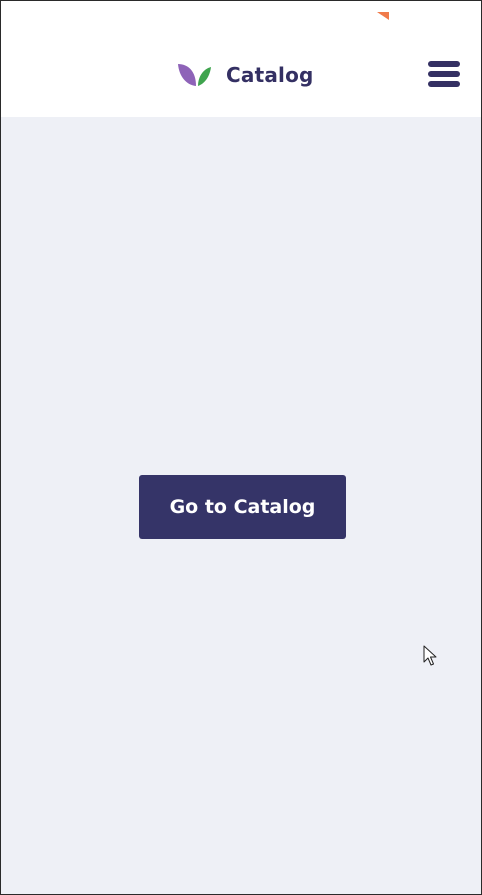 This screenshot has width=482, height=895. Describe the element at coordinates (383, 16) in the screenshot. I see `accent-corner-icon` at that location.